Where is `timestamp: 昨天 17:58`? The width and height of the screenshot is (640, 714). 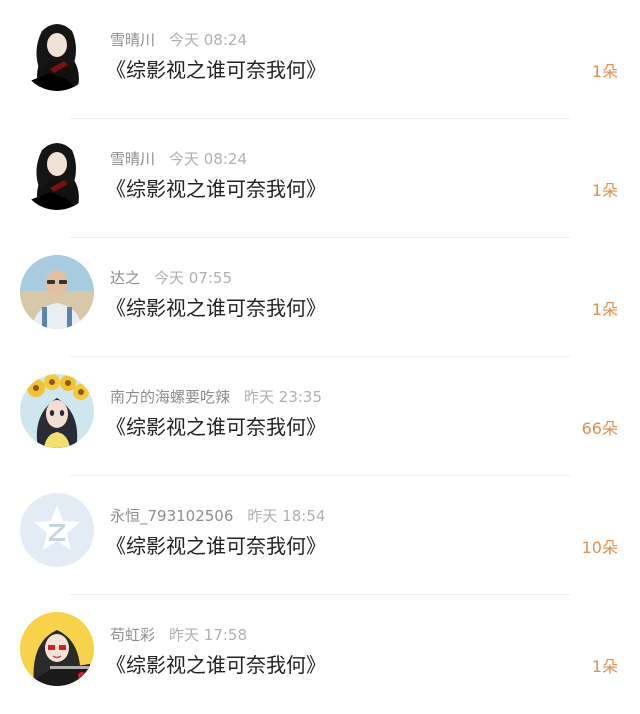
timestamp: 昨天 17:58 is located at coordinates (208, 635).